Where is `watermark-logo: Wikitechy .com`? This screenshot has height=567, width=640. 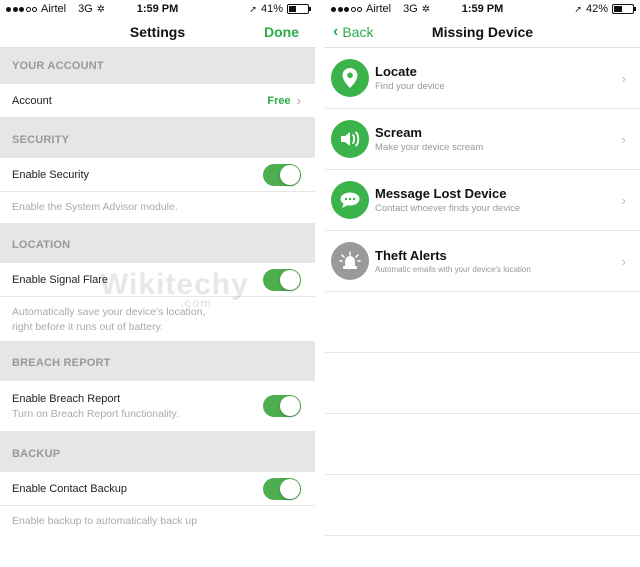 watermark-logo: Wikitechy .com is located at coordinates (174, 289).